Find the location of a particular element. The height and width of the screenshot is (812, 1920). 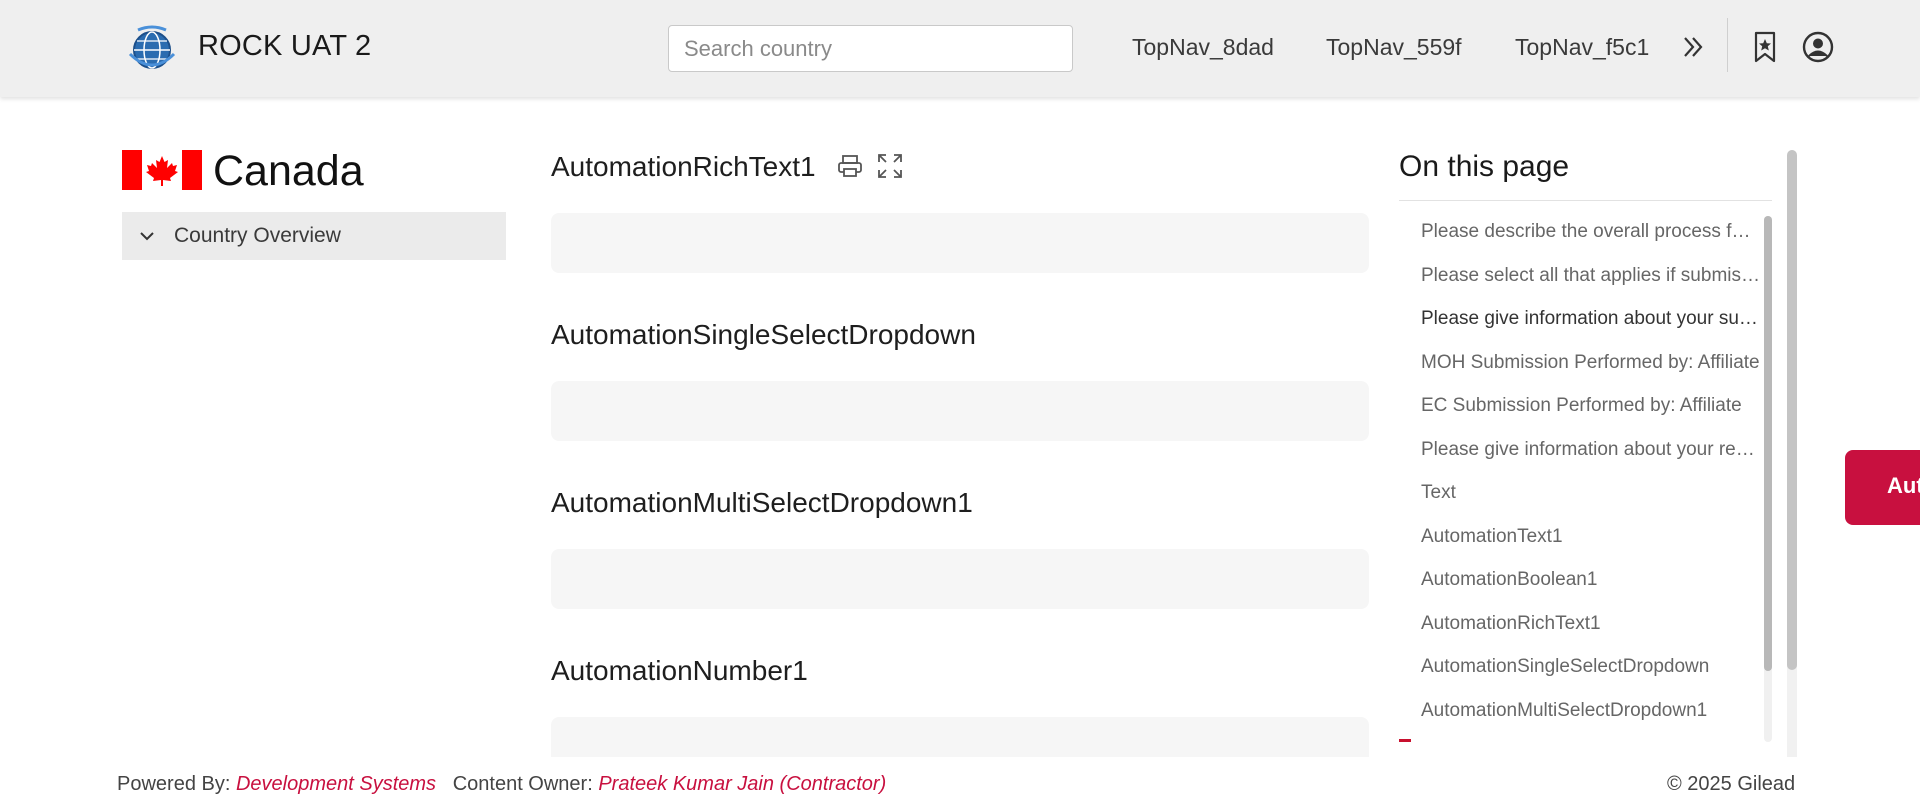

toc-item: AutomationBoolean1 is located at coordinates (1591, 580).